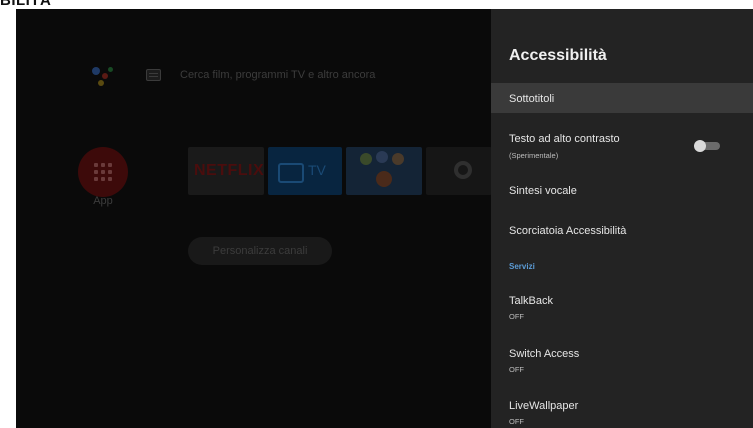 The width and height of the screenshot is (753, 428). I want to click on page-heading: BILITÀ, so click(26, 4).